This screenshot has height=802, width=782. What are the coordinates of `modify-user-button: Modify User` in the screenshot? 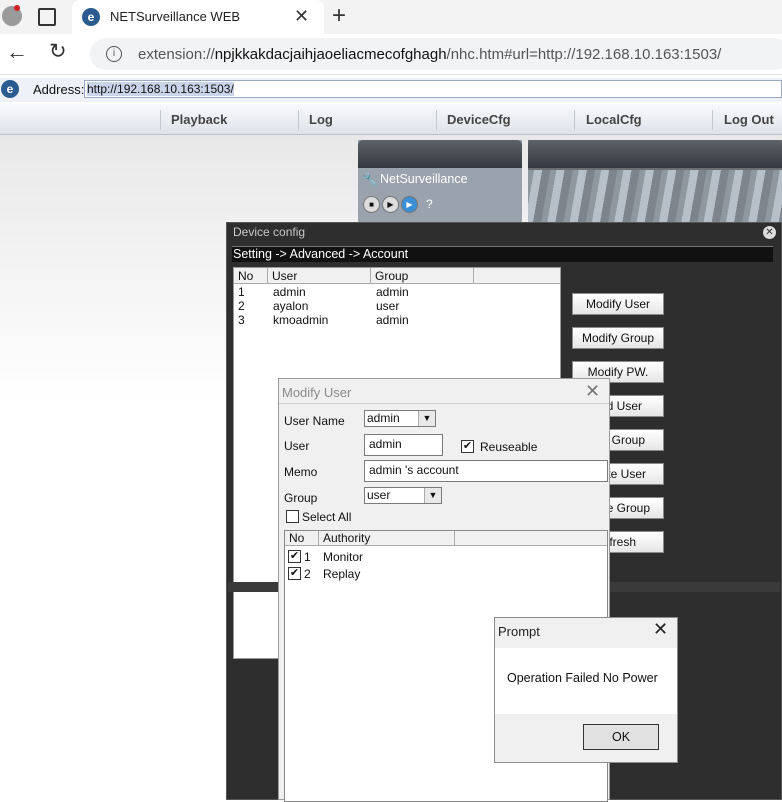 It's located at (618, 304).